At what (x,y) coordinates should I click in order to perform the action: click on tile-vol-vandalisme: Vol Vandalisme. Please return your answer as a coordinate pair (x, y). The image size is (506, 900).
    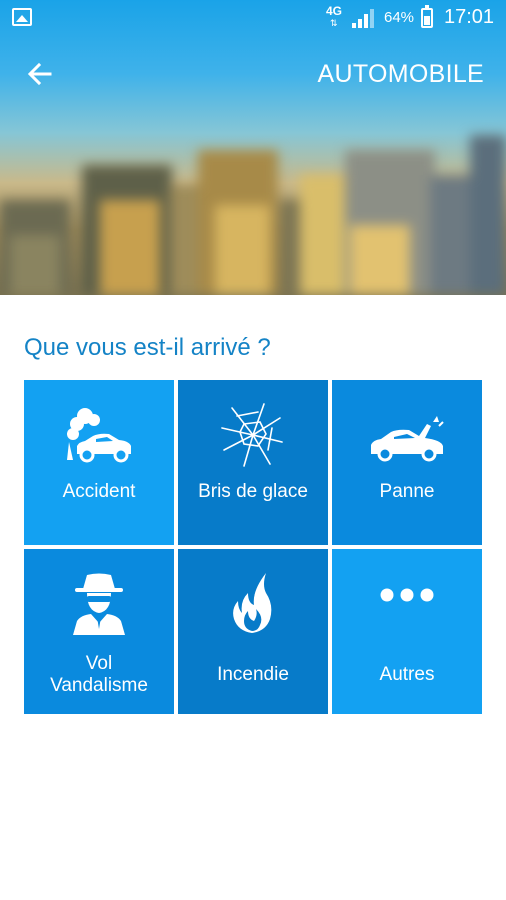
    Looking at the image, I should click on (99, 631).